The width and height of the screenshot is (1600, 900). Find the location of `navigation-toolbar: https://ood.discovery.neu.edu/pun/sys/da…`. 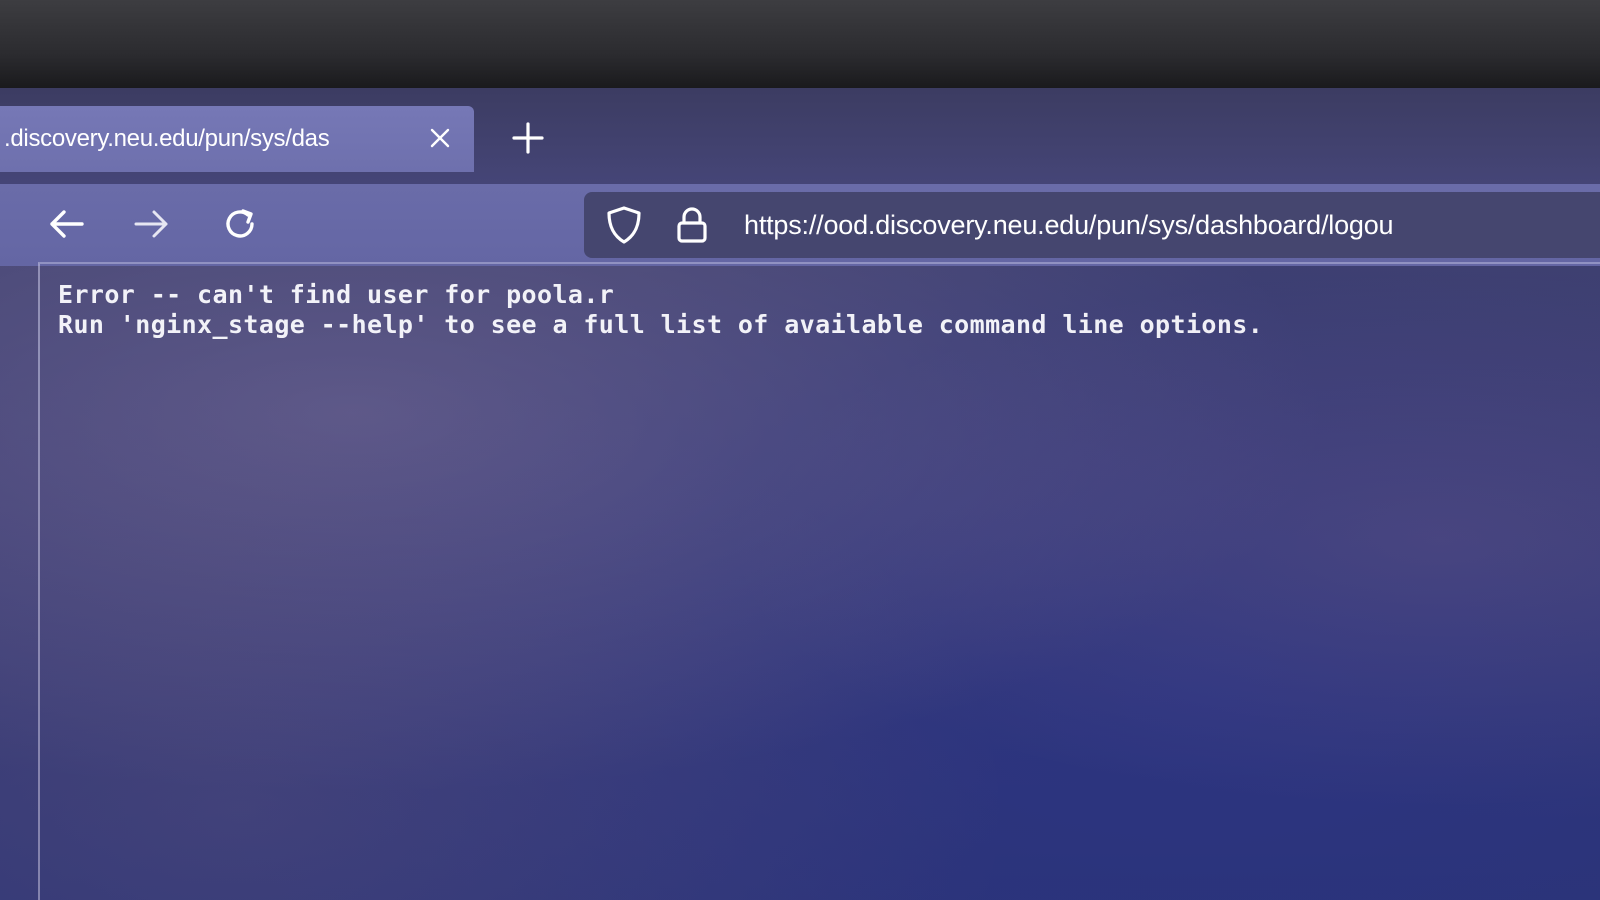

navigation-toolbar: https://ood.discovery.neu.edu/pun/sys/da… is located at coordinates (800, 225).